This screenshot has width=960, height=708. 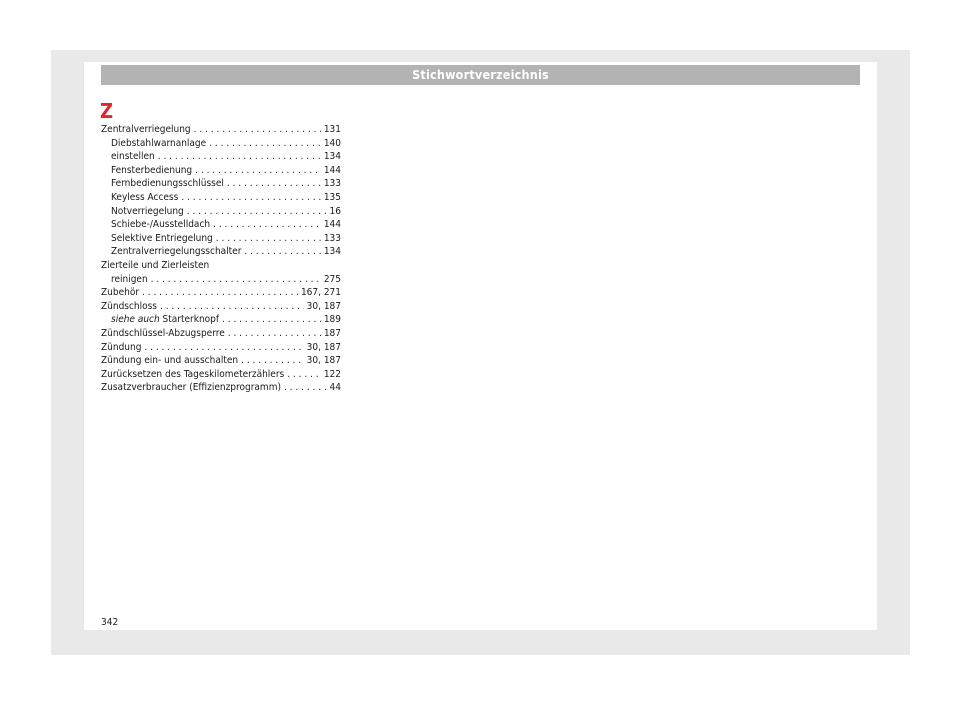 What do you see at coordinates (335, 388) in the screenshot?
I see `page-reference: 44` at bounding box center [335, 388].